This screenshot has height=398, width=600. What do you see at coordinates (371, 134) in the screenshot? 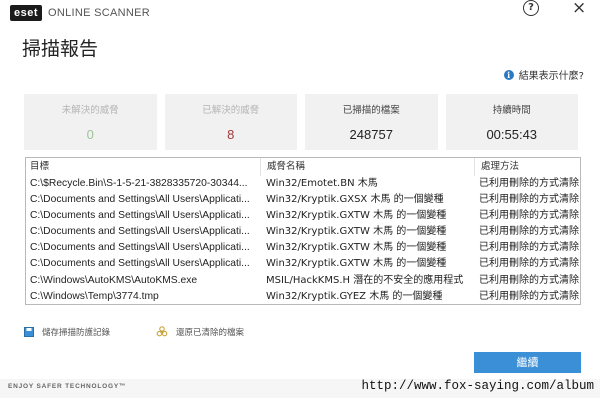
I see `stat-value: 248757` at bounding box center [371, 134].